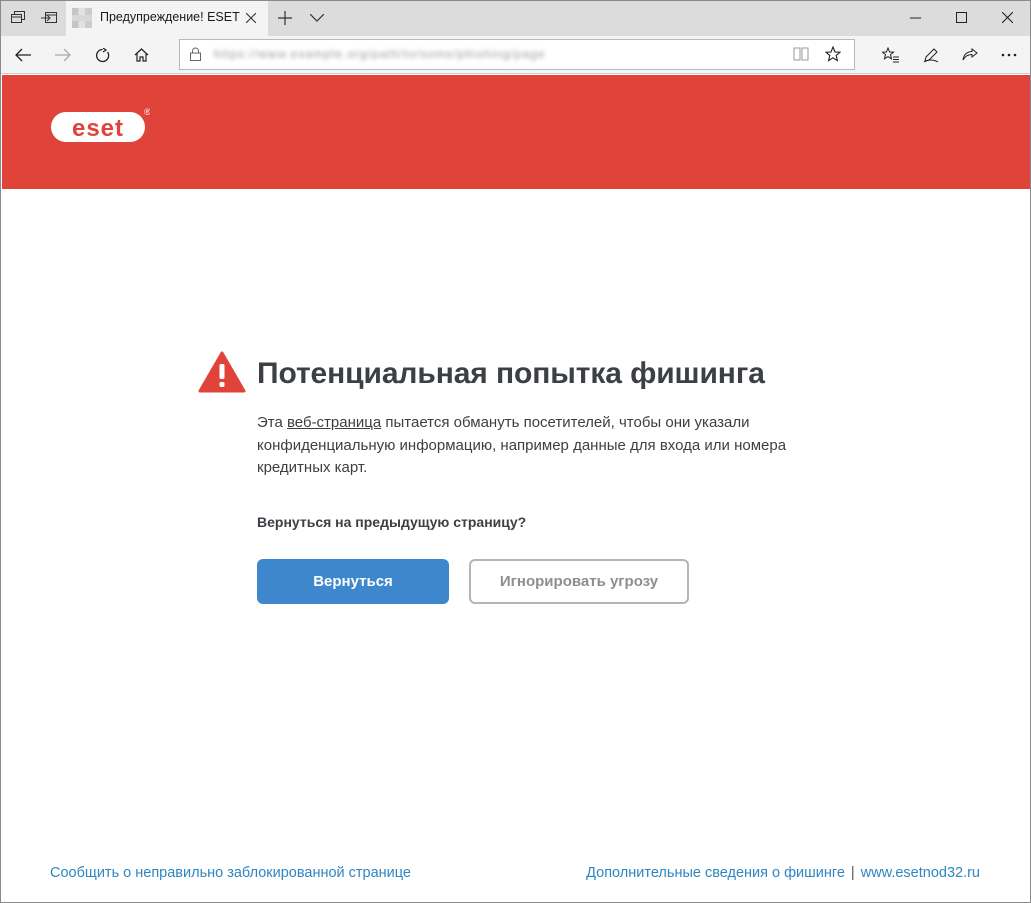 The image size is (1031, 903). What do you see at coordinates (272, 422) in the screenshot?
I see `description-prefix: Эта` at bounding box center [272, 422].